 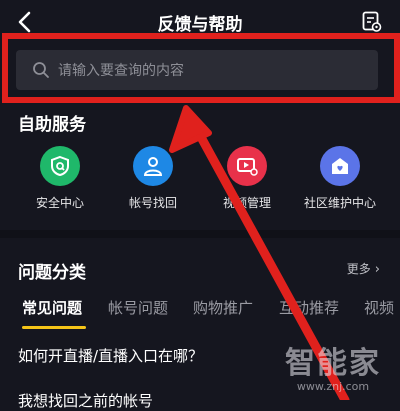 I want to click on service-security-center: 安全中心, so click(x=60, y=178).